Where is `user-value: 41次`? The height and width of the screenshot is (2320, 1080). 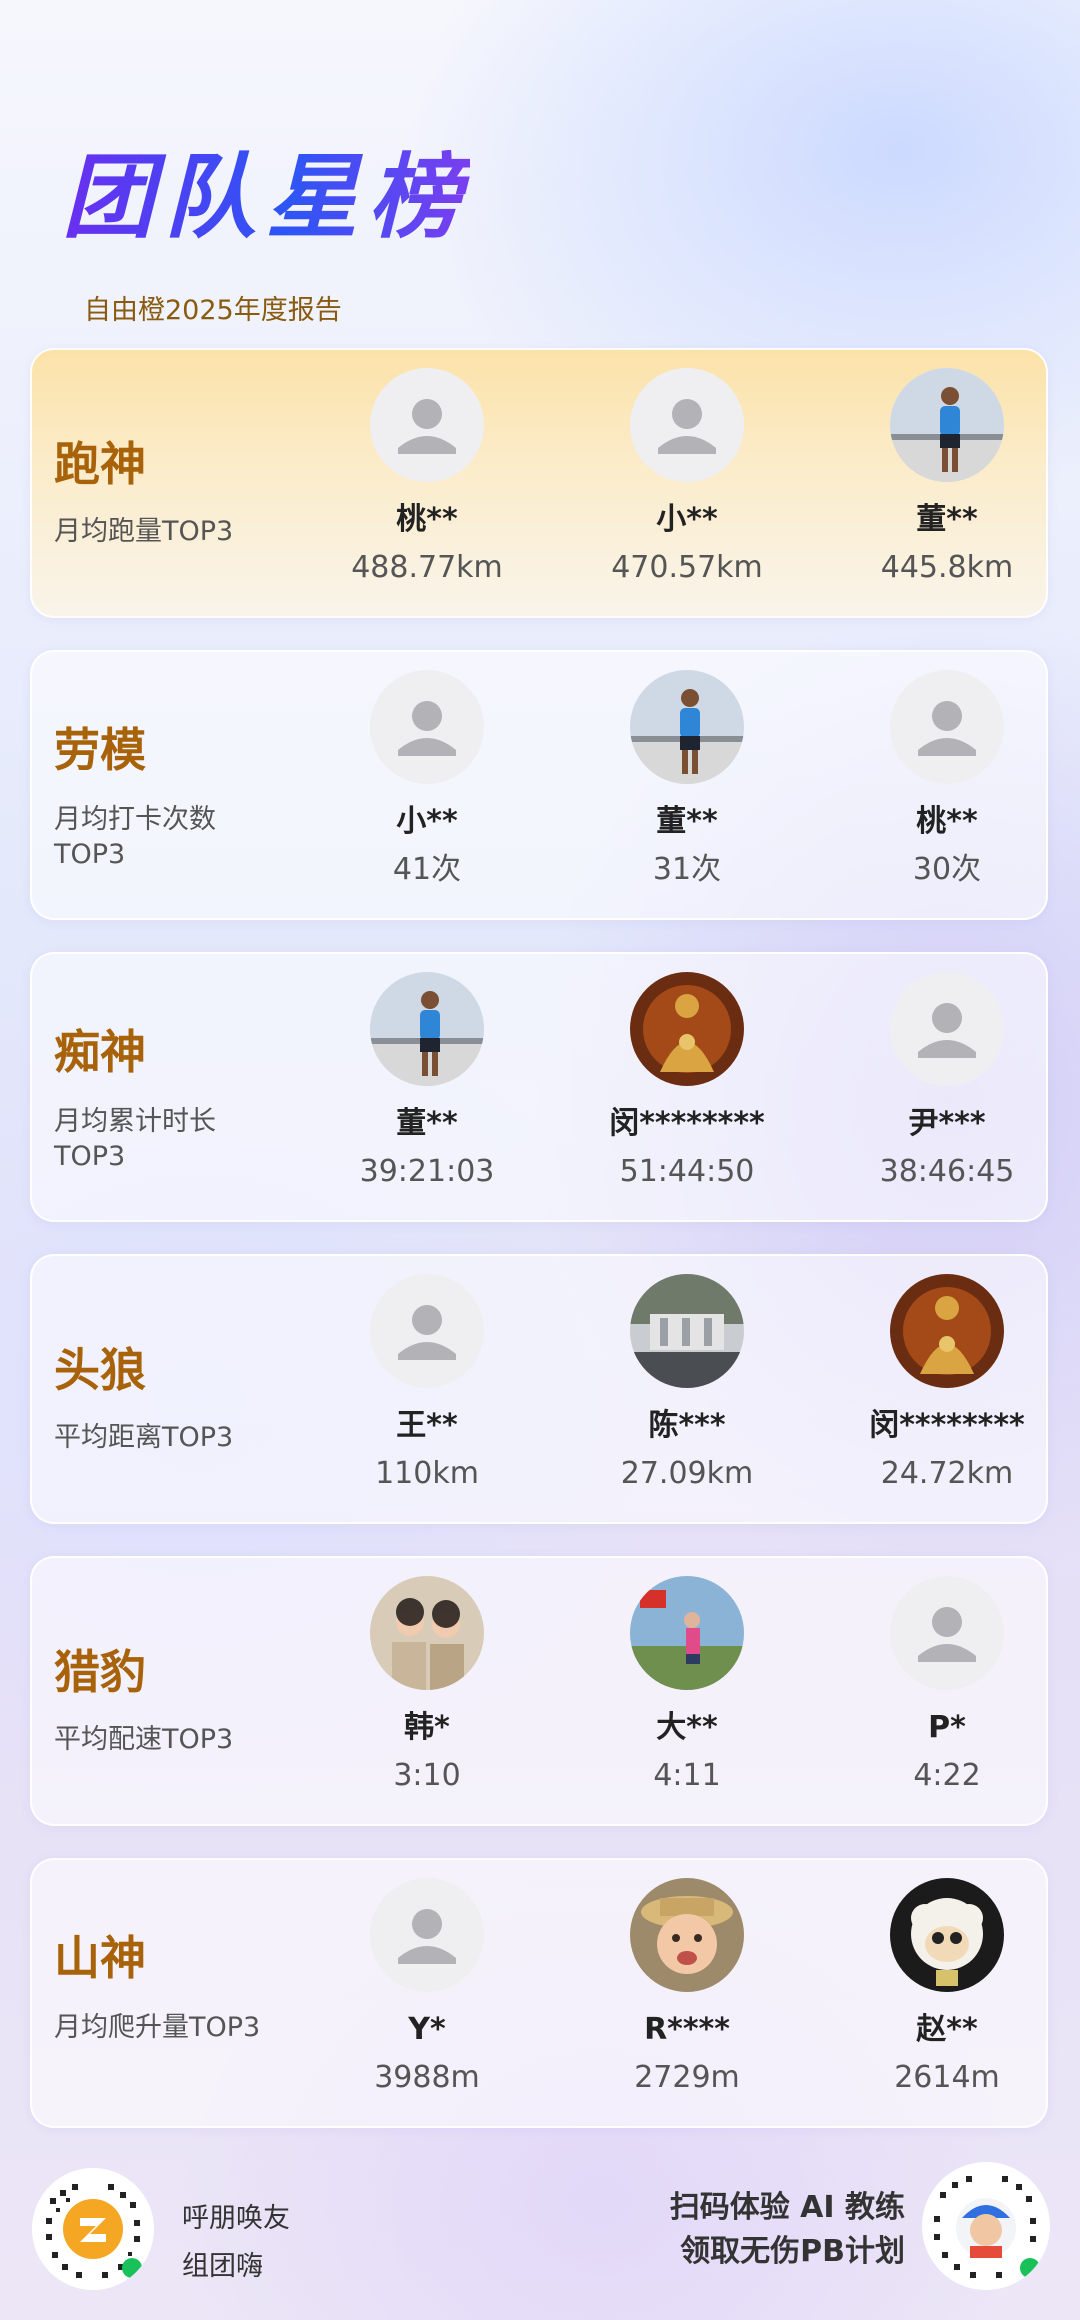
user-value: 41次 is located at coordinates (427, 869).